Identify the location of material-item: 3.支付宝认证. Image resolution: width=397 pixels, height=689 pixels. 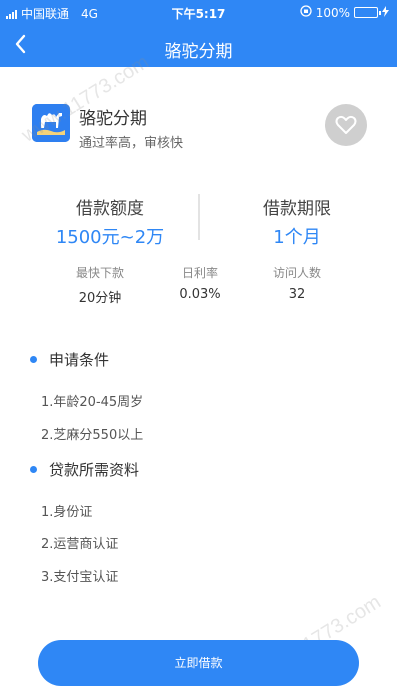
(80, 577).